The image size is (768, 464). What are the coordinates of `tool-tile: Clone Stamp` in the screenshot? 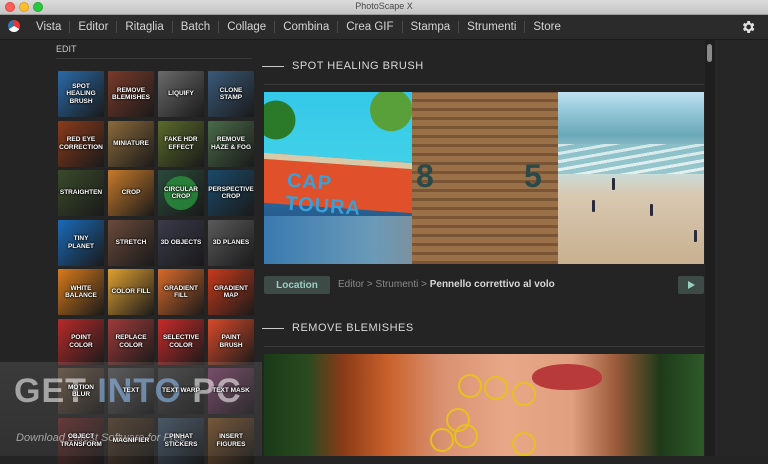 It's located at (231, 94).